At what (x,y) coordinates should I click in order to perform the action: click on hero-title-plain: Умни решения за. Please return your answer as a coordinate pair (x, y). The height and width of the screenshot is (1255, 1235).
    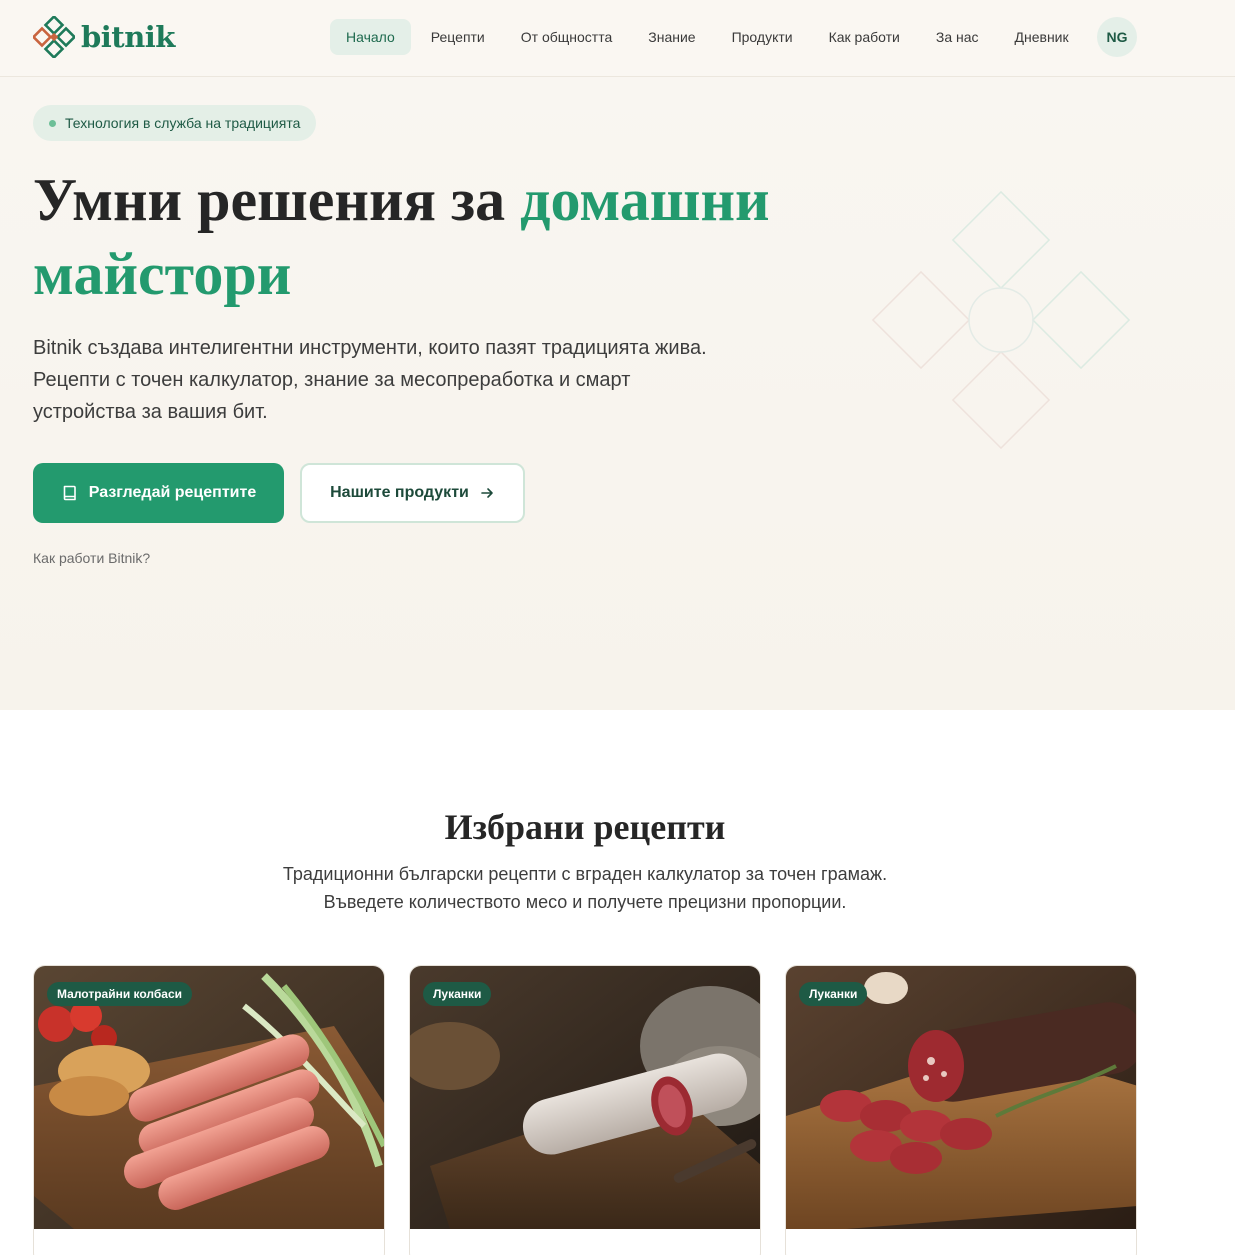
    Looking at the image, I should click on (277, 200).